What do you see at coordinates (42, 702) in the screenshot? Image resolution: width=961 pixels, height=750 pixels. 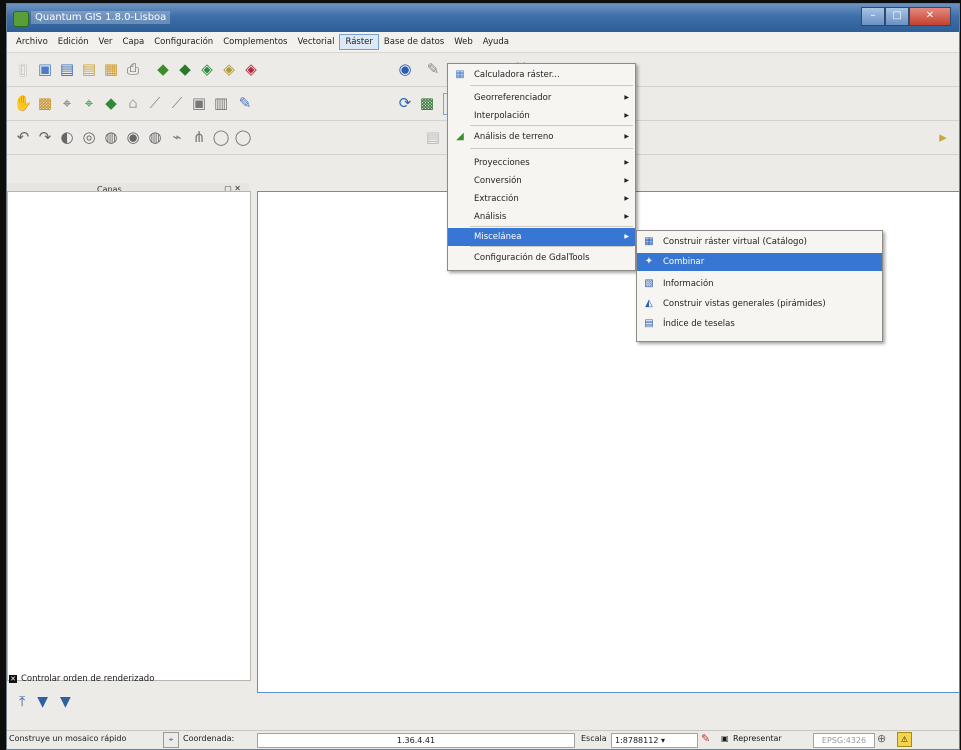 I see `layer-group-icon: ▼` at bounding box center [42, 702].